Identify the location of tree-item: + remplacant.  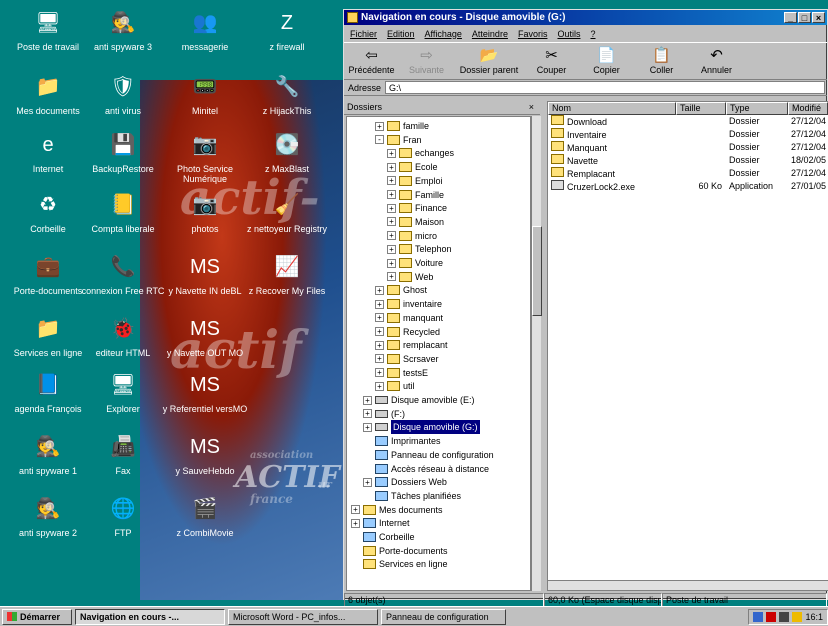
(411, 345).